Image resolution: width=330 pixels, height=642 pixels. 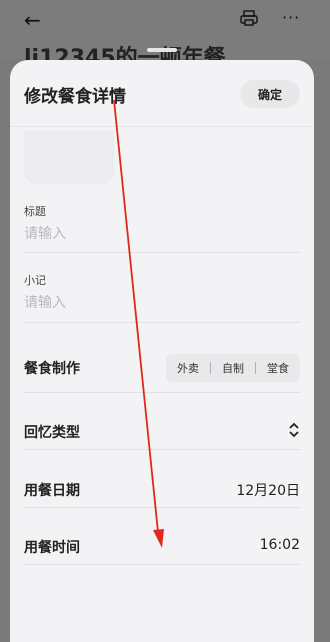 I want to click on meal-making-segmented-control: 外卖 自制 堂食, so click(x=233, y=368).